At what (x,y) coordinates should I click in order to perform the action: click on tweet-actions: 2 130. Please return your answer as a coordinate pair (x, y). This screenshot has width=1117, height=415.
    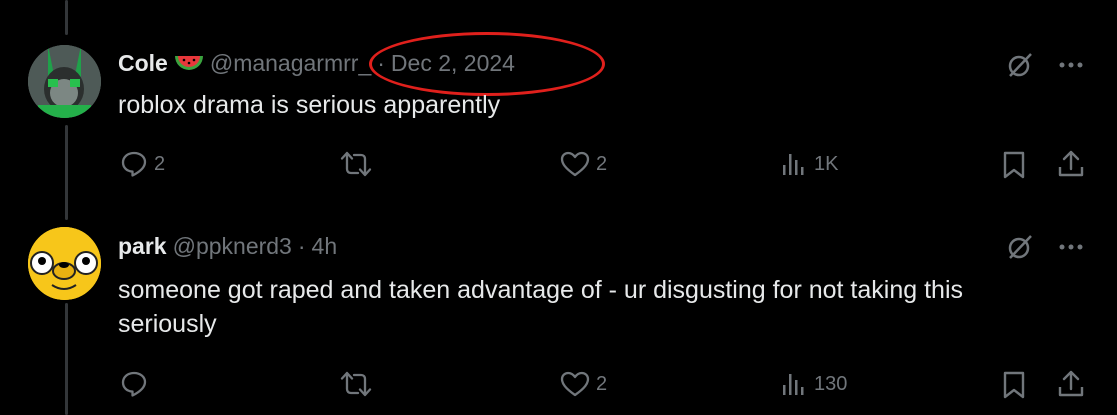
    Looking at the image, I should click on (558, 385).